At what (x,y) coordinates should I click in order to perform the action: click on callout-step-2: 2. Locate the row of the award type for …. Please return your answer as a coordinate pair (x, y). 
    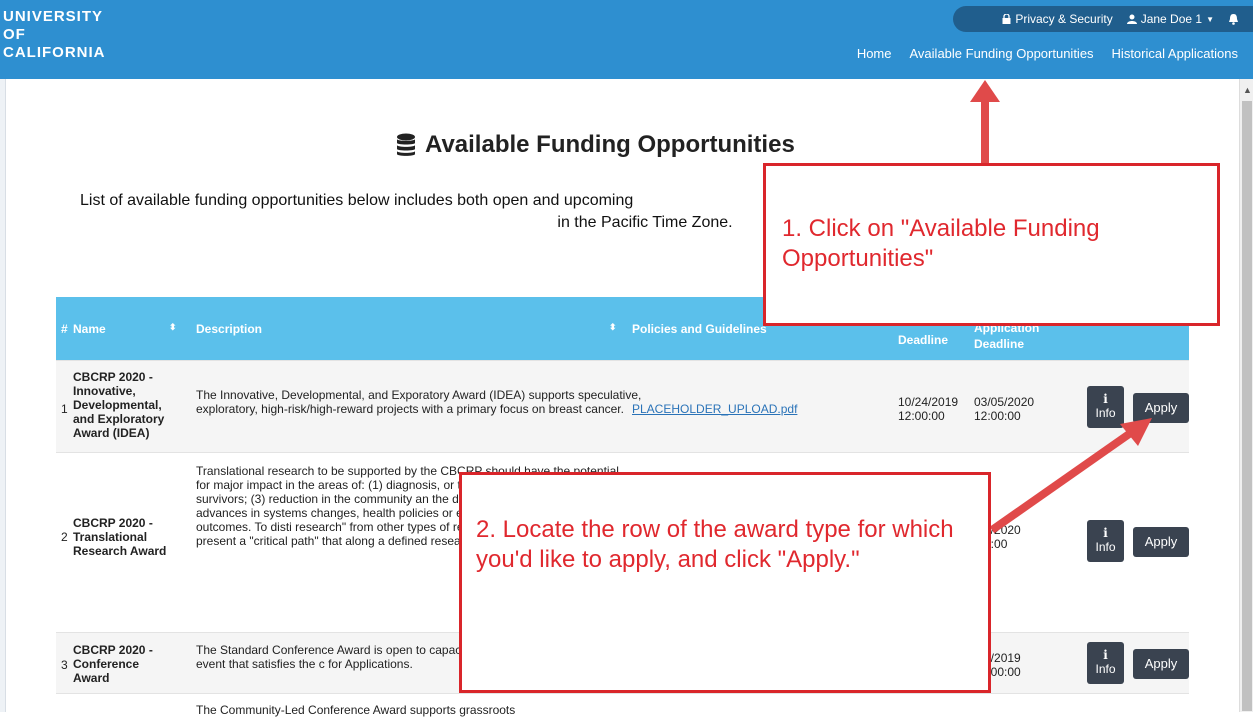
    Looking at the image, I should click on (725, 582).